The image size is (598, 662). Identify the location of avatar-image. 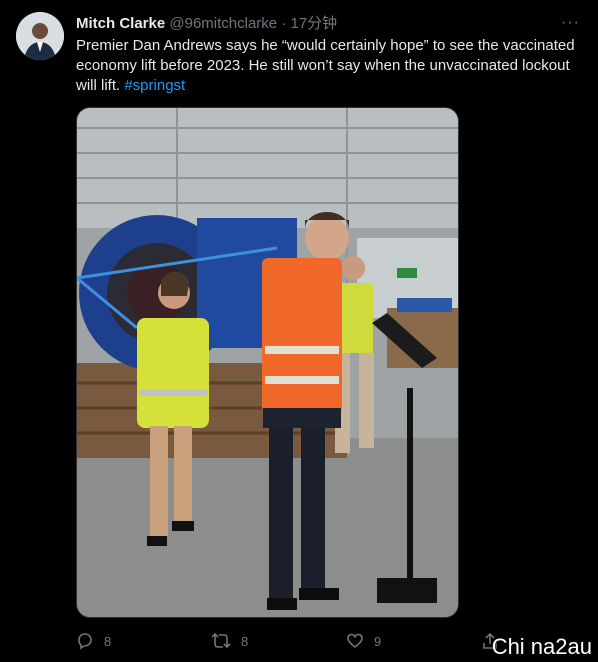
(40, 36).